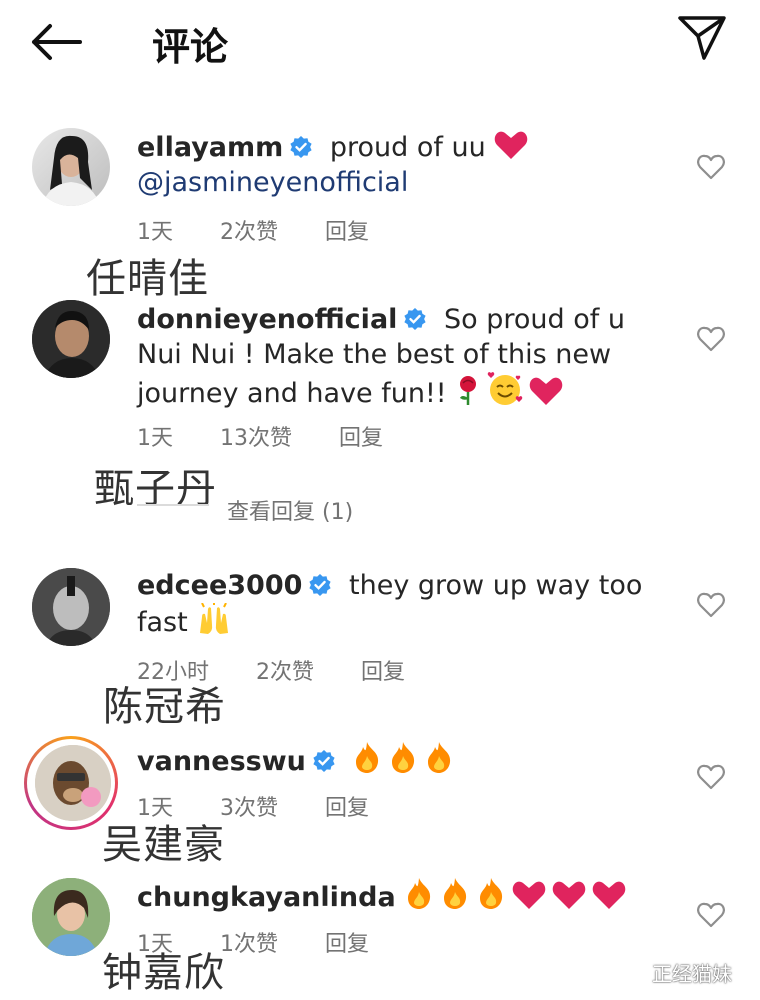 The image size is (760, 1000). What do you see at coordinates (272, 182) in the screenshot?
I see `mention-link: @jasmineyenofficial` at bounding box center [272, 182].